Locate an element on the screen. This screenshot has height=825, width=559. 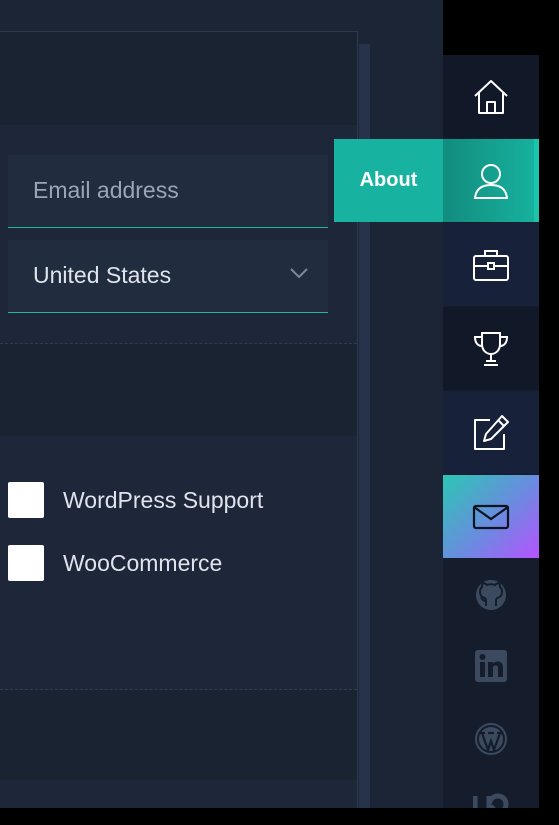
checkbox-label: WordPress Support is located at coordinates (163, 500).